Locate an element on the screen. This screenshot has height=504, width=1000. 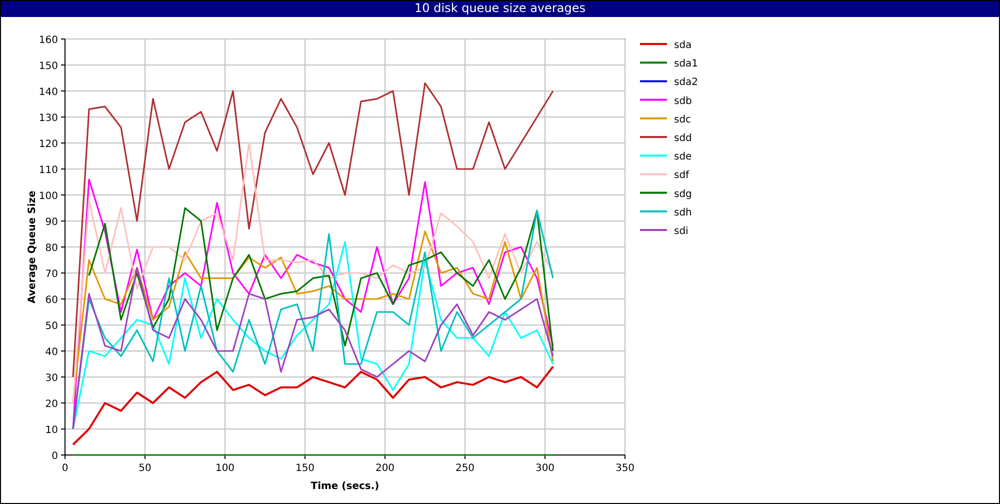
axis-tick-label: 350 is located at coordinates (625, 468).